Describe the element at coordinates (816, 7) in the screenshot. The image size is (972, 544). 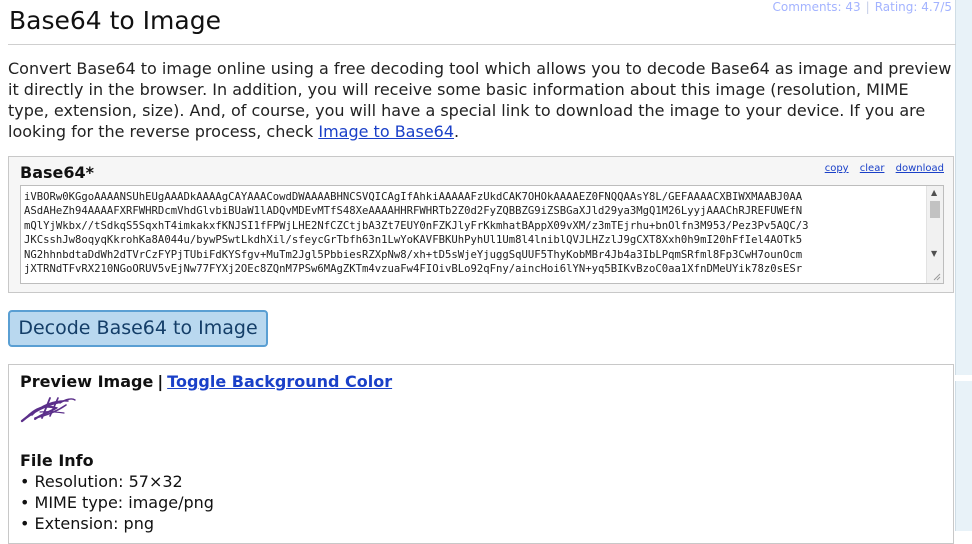
I see `comments-link: Comments: 43` at that location.